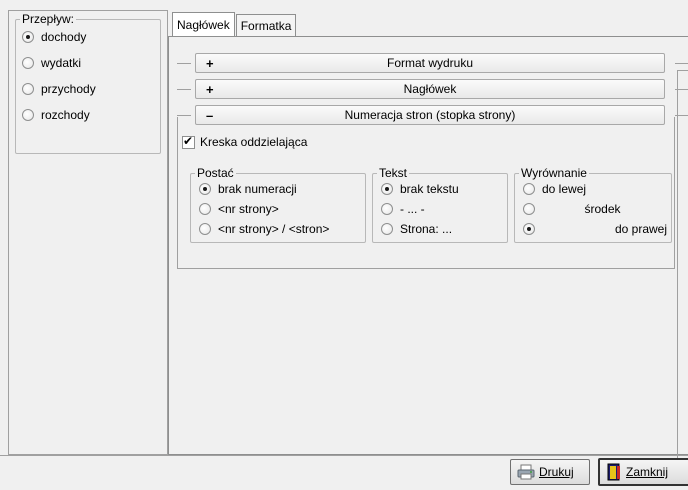  What do you see at coordinates (614, 472) in the screenshot?
I see `exit-door-icon` at bounding box center [614, 472].